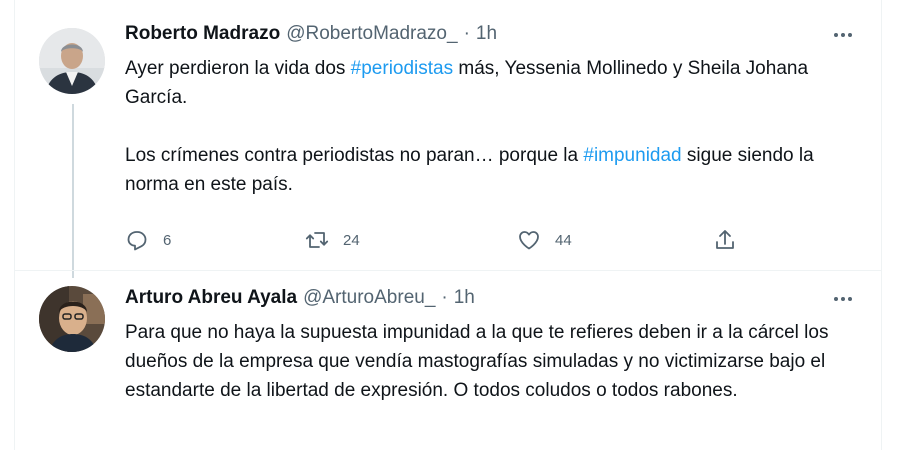 This screenshot has height=450, width=900. Describe the element at coordinates (371, 34) in the screenshot. I see `author-handle: @RobertoMadrazo_` at that location.